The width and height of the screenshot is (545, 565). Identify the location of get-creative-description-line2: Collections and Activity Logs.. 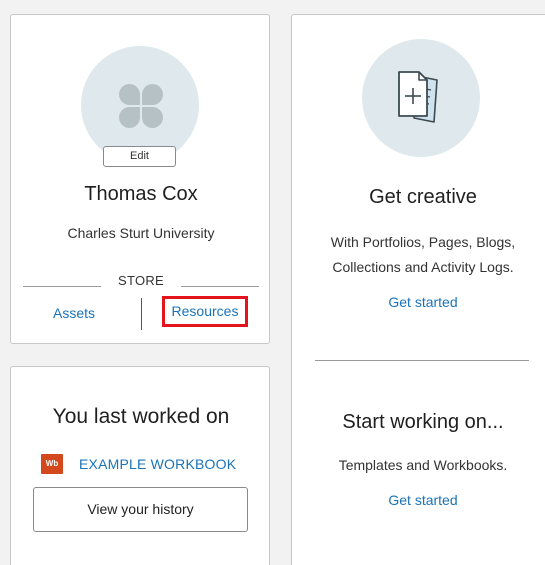
(423, 267).